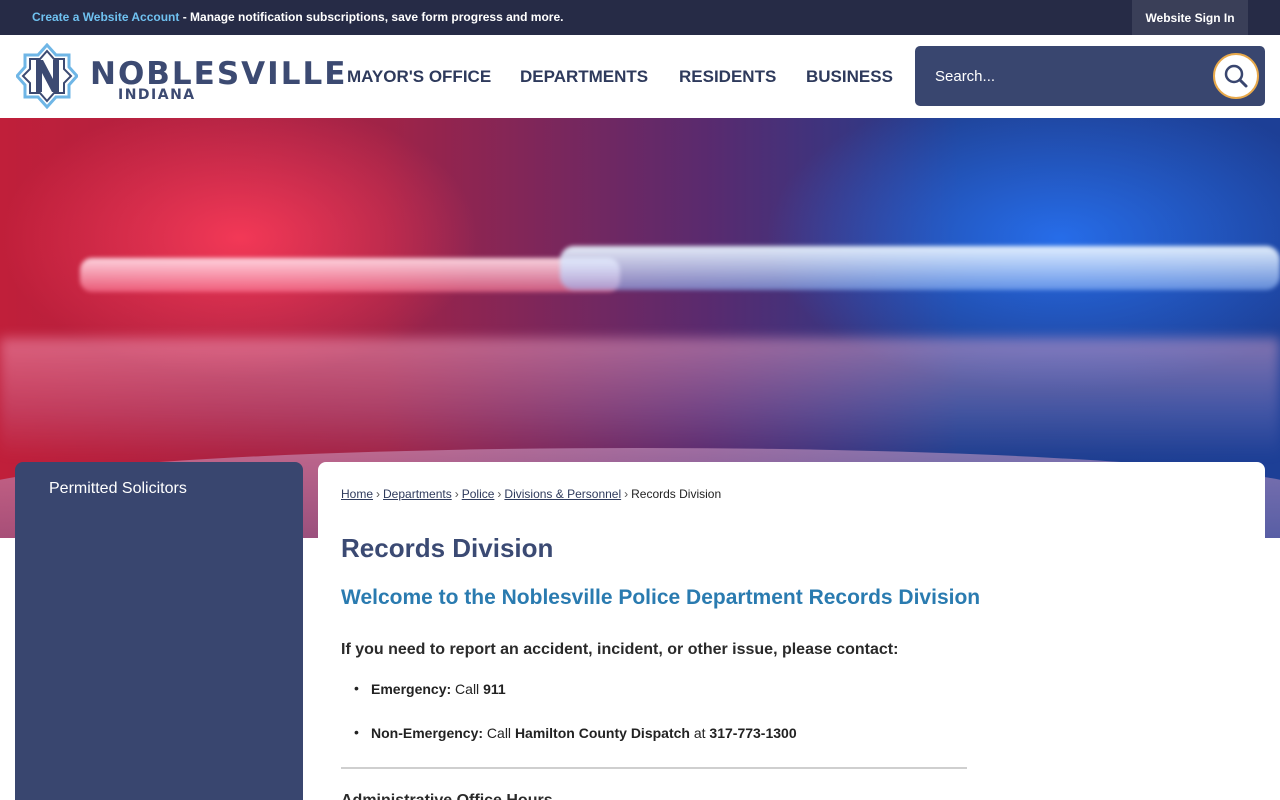 This screenshot has width=1280, height=800. What do you see at coordinates (727, 76) in the screenshot?
I see `nav-residents: RESIDENTS` at bounding box center [727, 76].